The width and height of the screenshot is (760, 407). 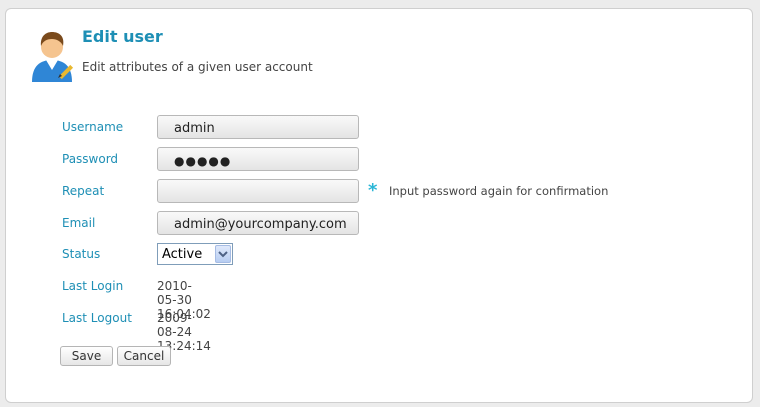 I want to click on cancel-button: Cancel, so click(x=144, y=356).